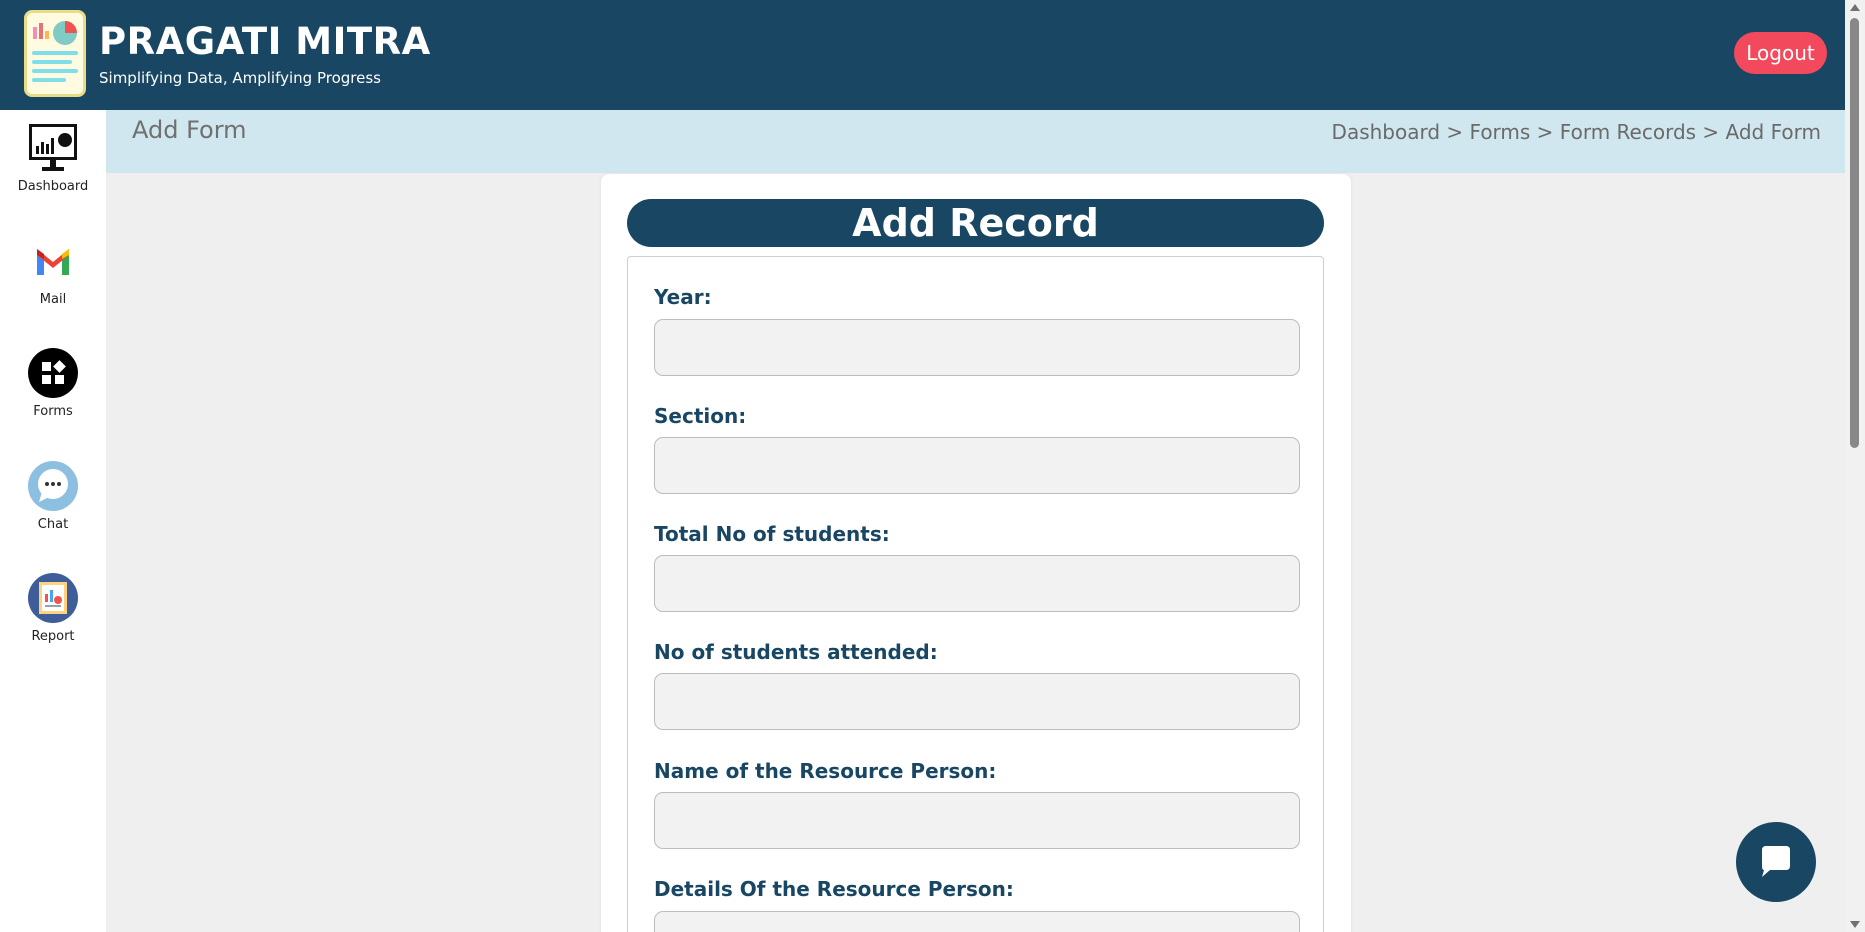  What do you see at coordinates (189, 130) in the screenshot?
I see `page-title: Add Form` at bounding box center [189, 130].